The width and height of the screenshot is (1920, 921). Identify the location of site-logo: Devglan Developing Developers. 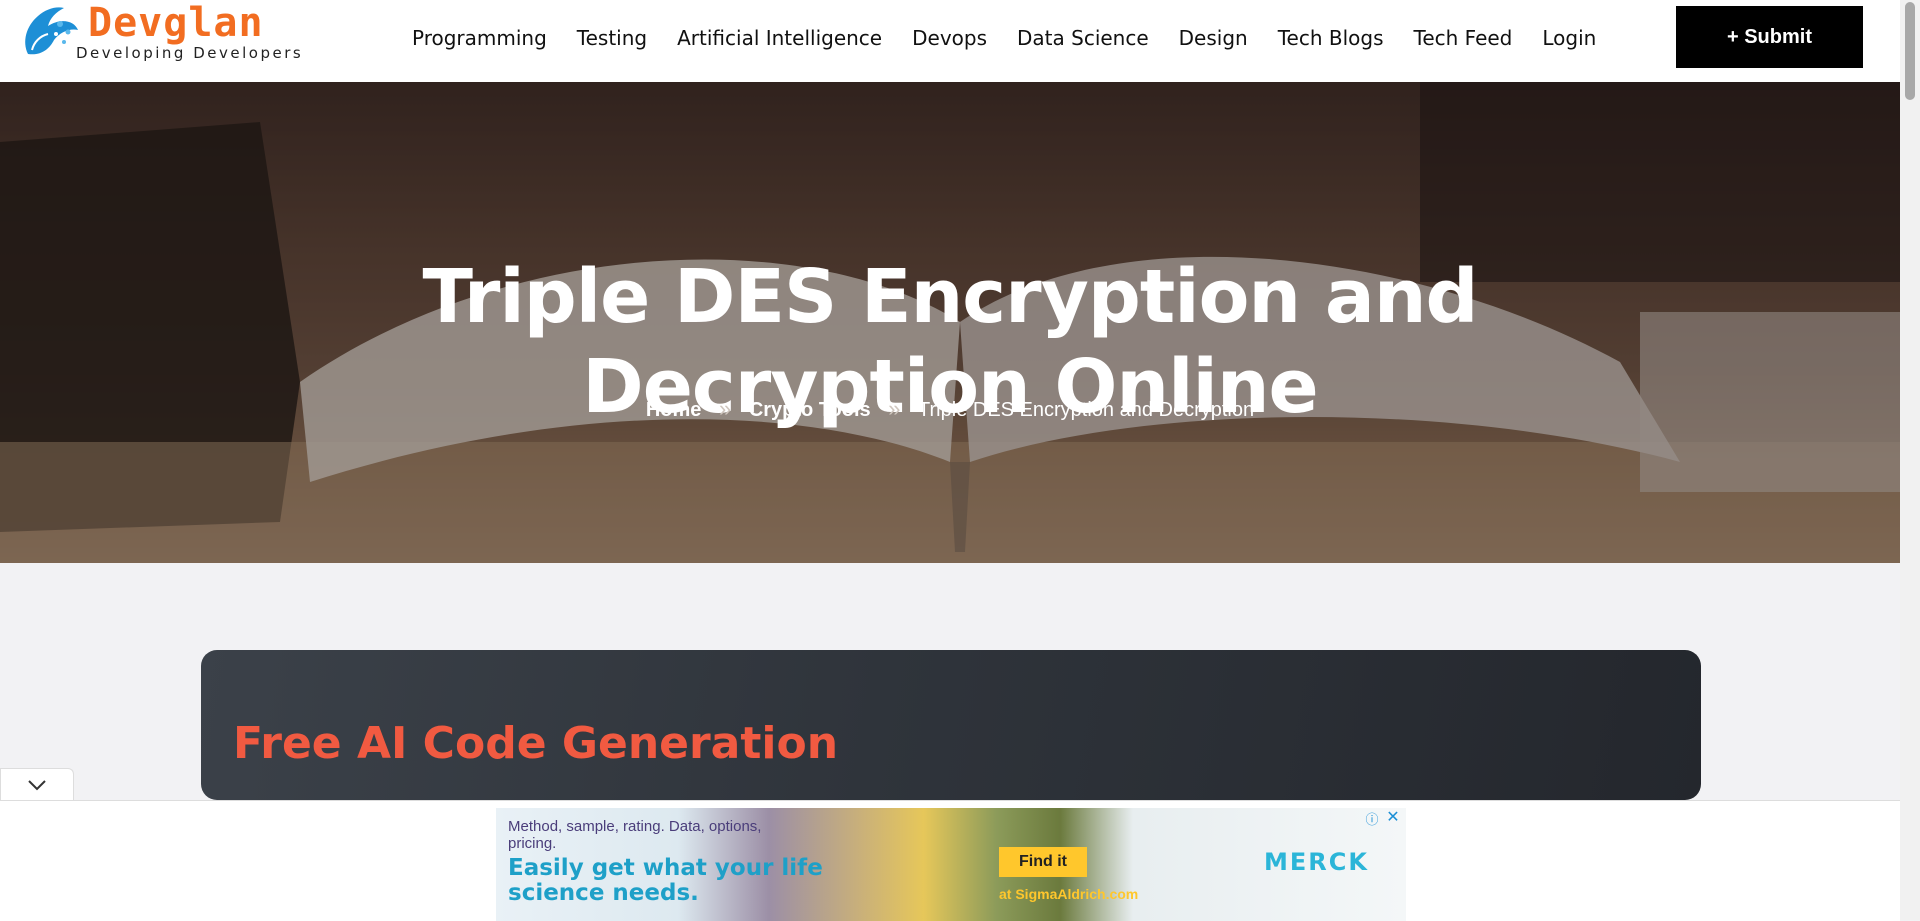
(165, 33).